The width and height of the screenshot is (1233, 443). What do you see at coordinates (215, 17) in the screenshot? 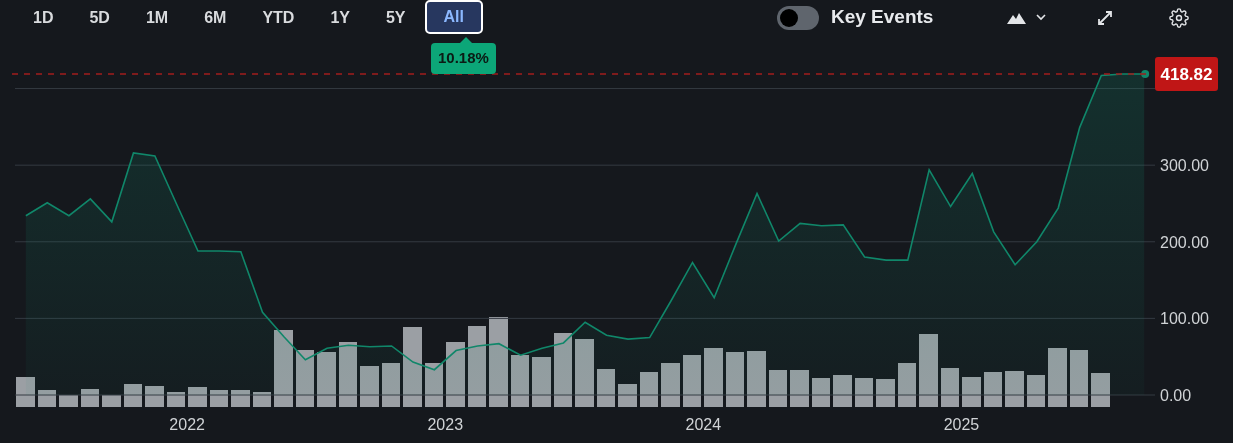
I see `range-tab: 6M` at bounding box center [215, 17].